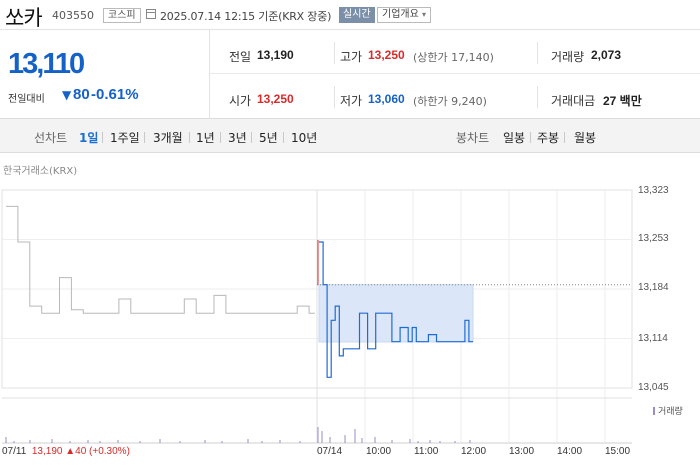 The width and height of the screenshot is (700, 465). I want to click on volume-legend: 거래량, so click(668, 410).